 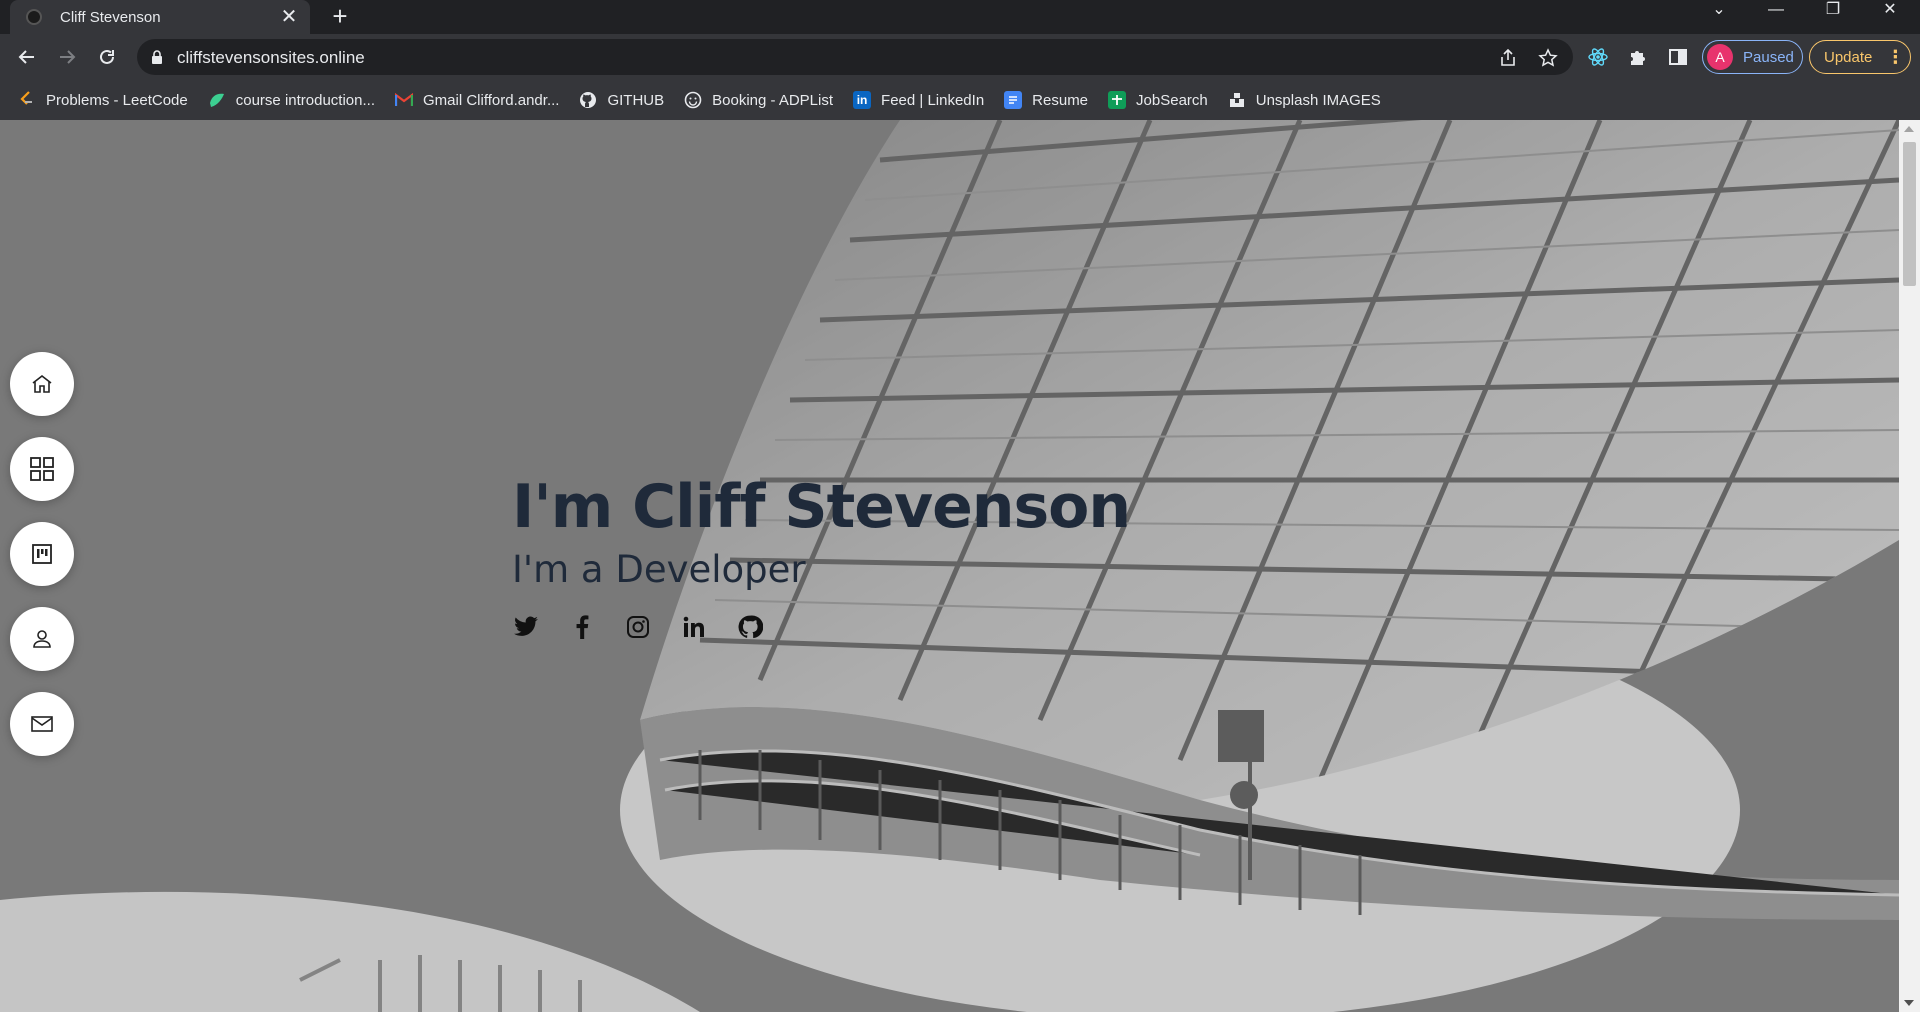 I want to click on back-button, so click(x=27, y=57).